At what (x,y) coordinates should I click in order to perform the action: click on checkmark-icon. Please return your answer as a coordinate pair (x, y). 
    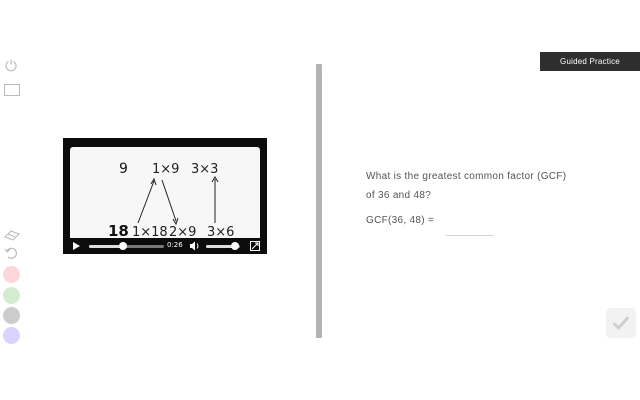
    Looking at the image, I should click on (621, 323).